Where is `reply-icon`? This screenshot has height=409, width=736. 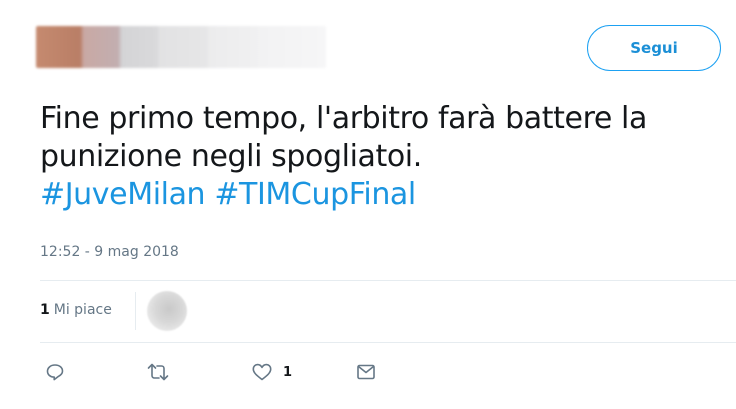 reply-icon is located at coordinates (55, 372).